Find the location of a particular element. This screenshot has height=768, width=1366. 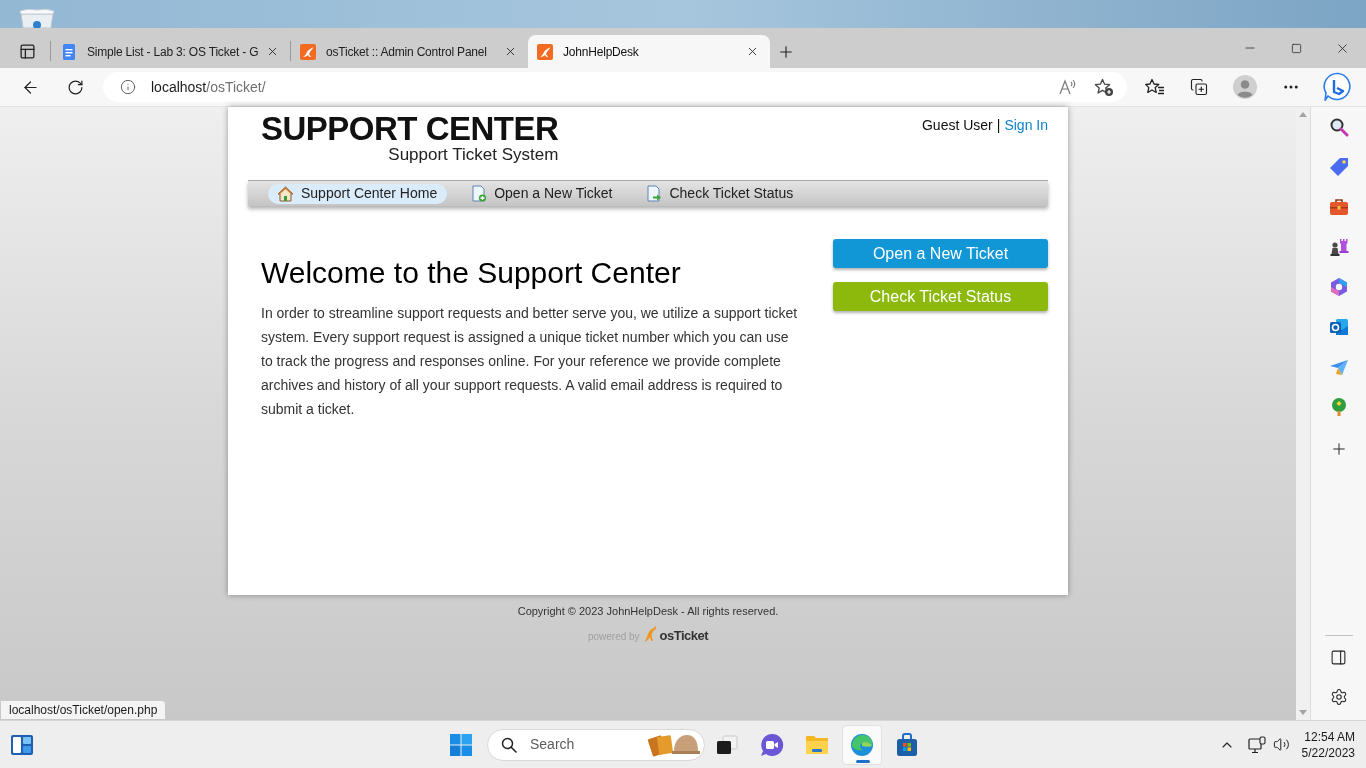

profile-avatar-icon is located at coordinates (1245, 87).